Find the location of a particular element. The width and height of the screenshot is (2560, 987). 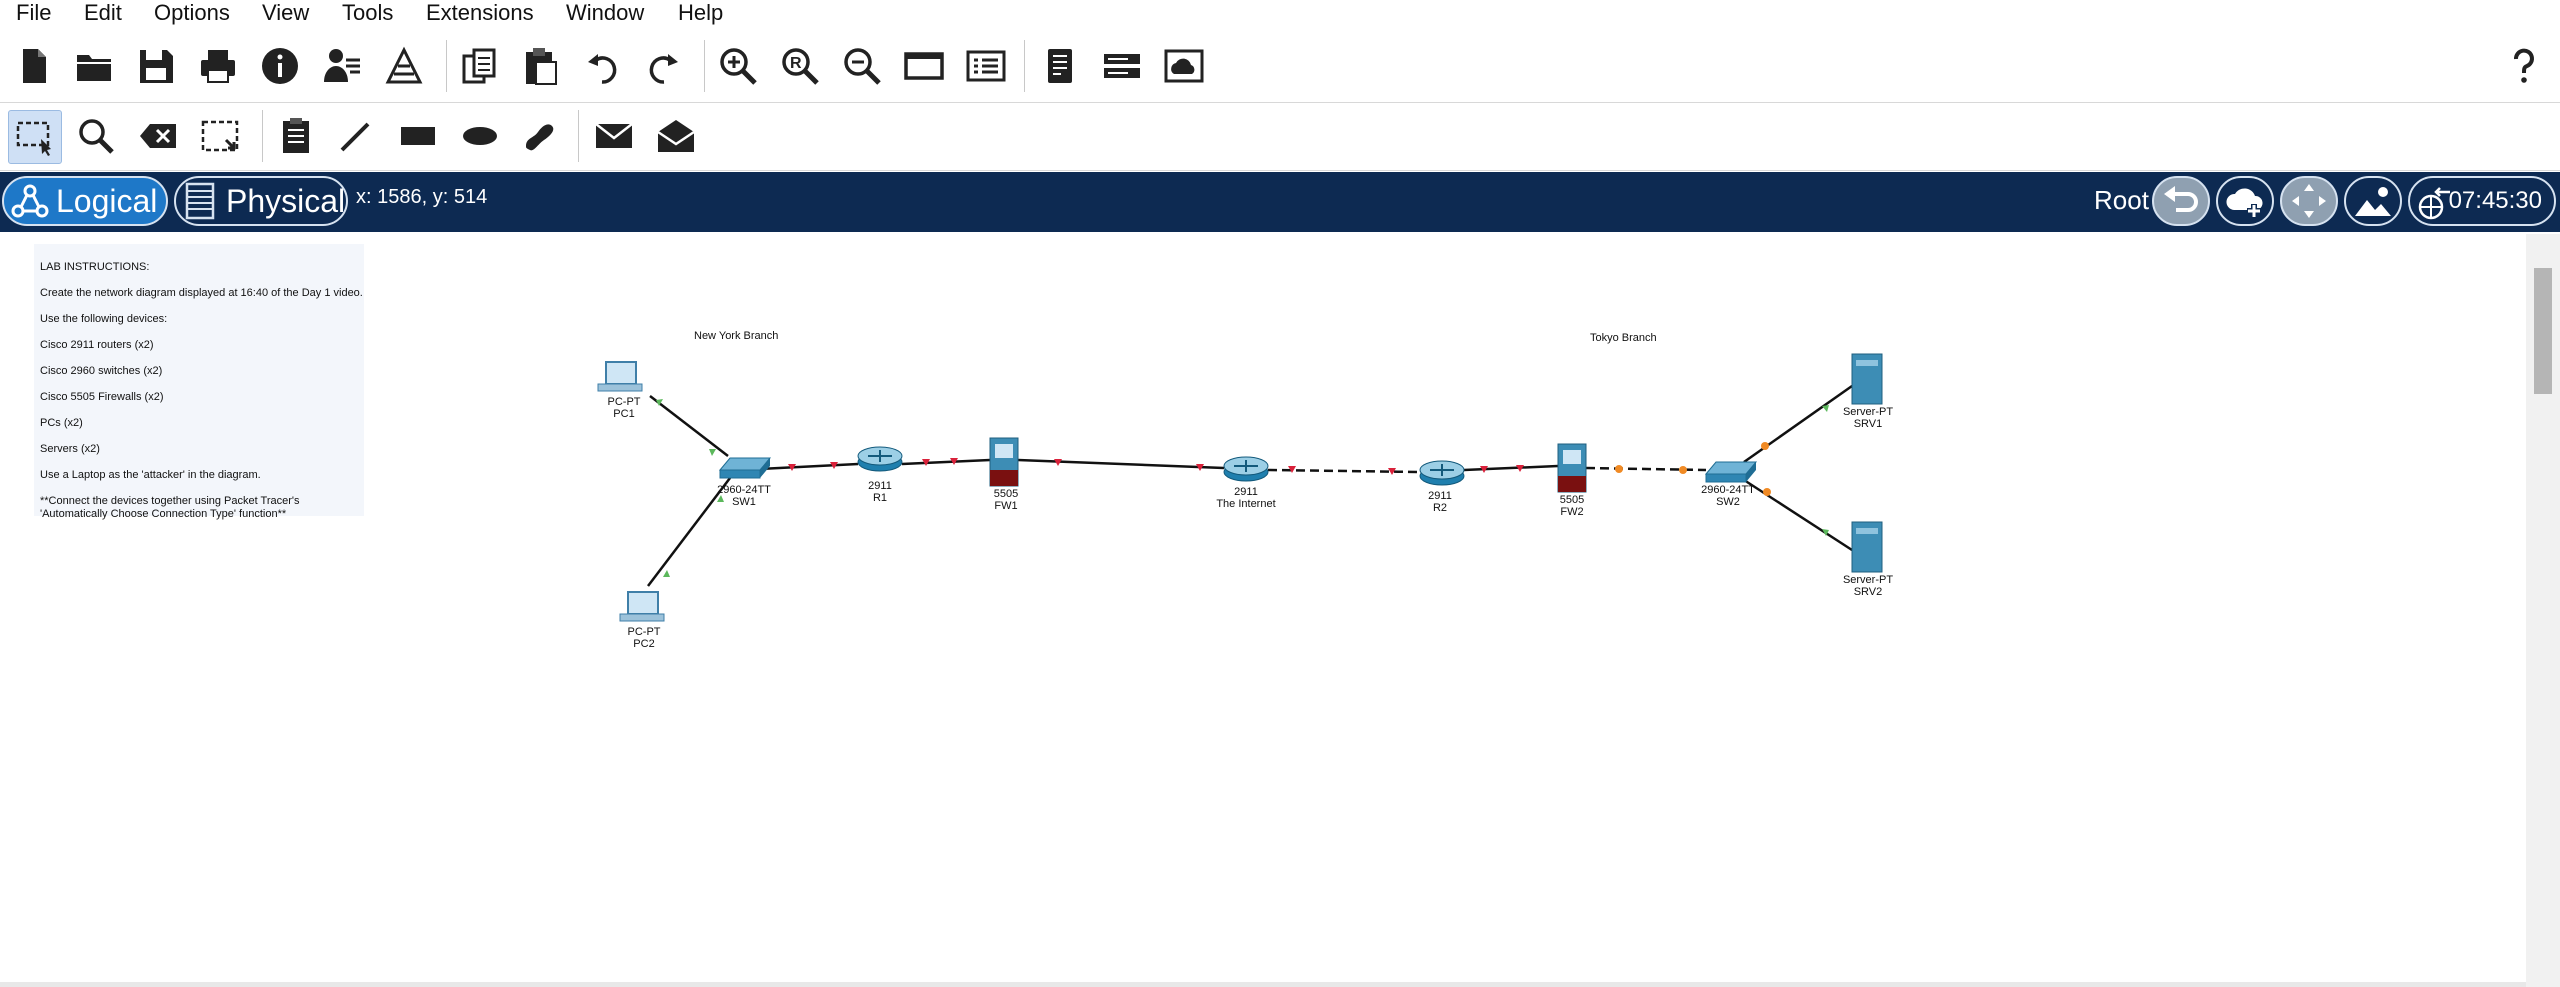

srv1-name: SRV1 is located at coordinates (1868, 424).